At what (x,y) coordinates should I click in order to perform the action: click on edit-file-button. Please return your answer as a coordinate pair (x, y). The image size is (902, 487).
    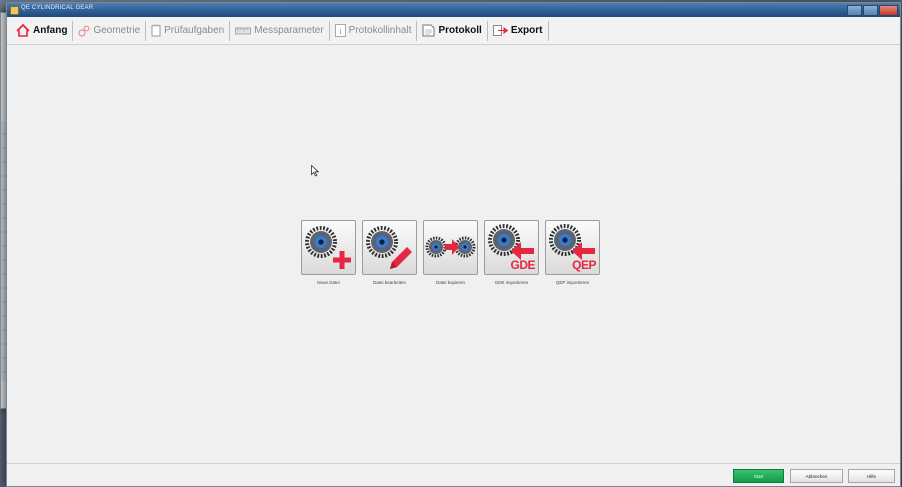
    Looking at the image, I should click on (389, 247).